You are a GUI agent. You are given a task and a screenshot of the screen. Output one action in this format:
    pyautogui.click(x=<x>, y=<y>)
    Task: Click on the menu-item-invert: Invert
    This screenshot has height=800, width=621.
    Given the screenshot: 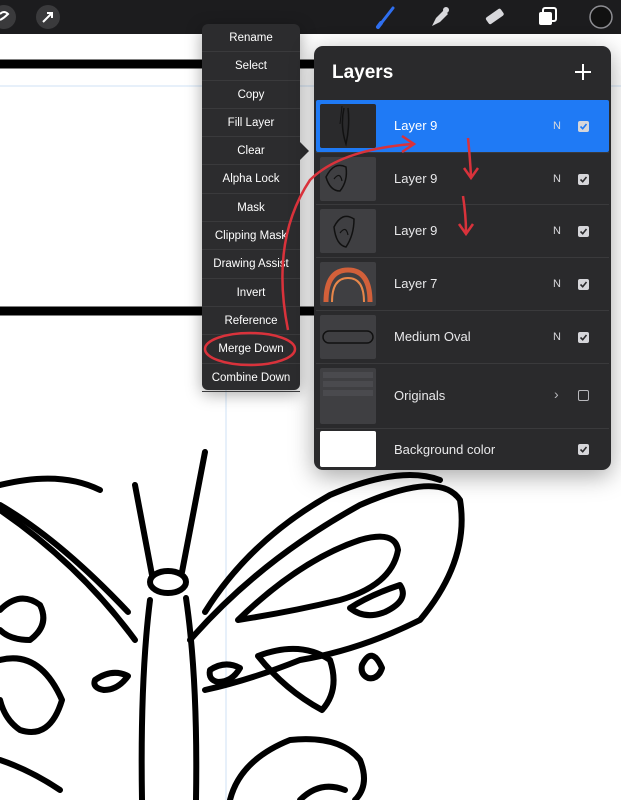 What is the action you would take?
    pyautogui.click(x=251, y=293)
    